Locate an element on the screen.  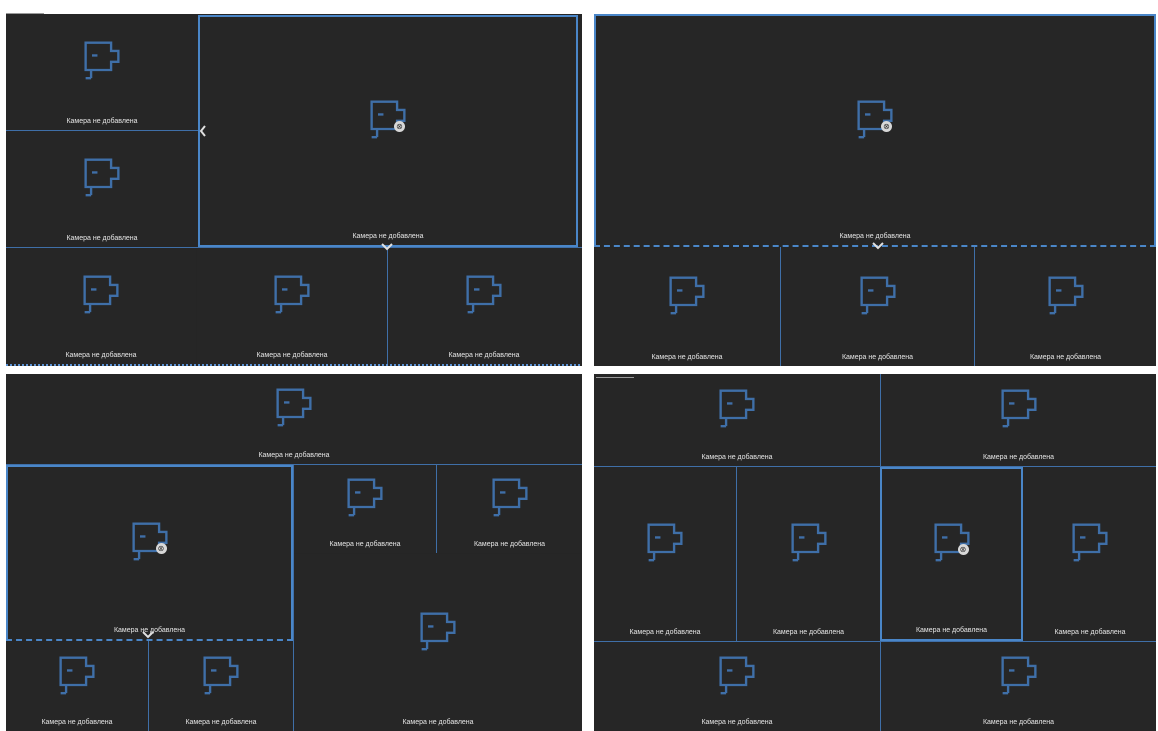
chevron-left-icon is located at coordinates (203, 131).